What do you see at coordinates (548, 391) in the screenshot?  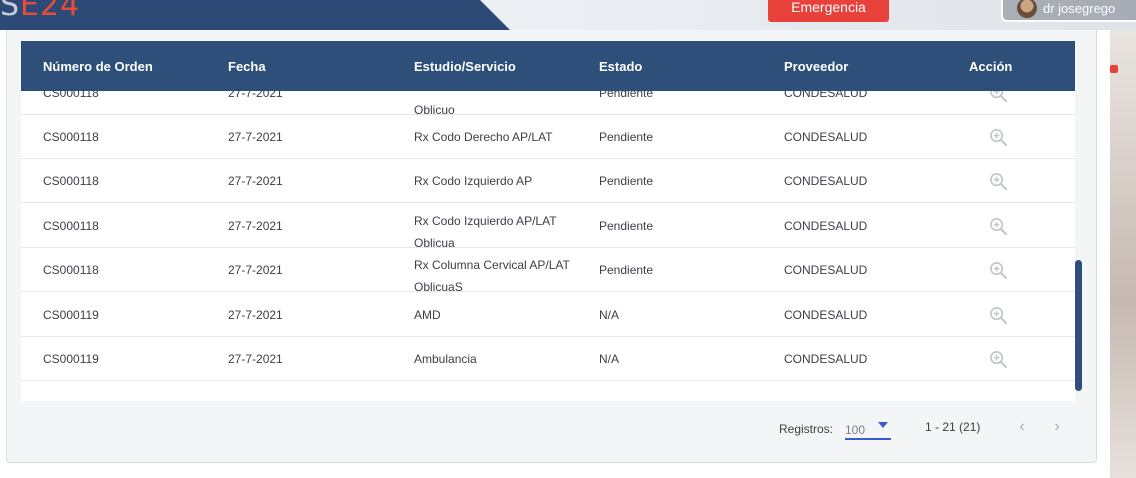 I see `table-row` at bounding box center [548, 391].